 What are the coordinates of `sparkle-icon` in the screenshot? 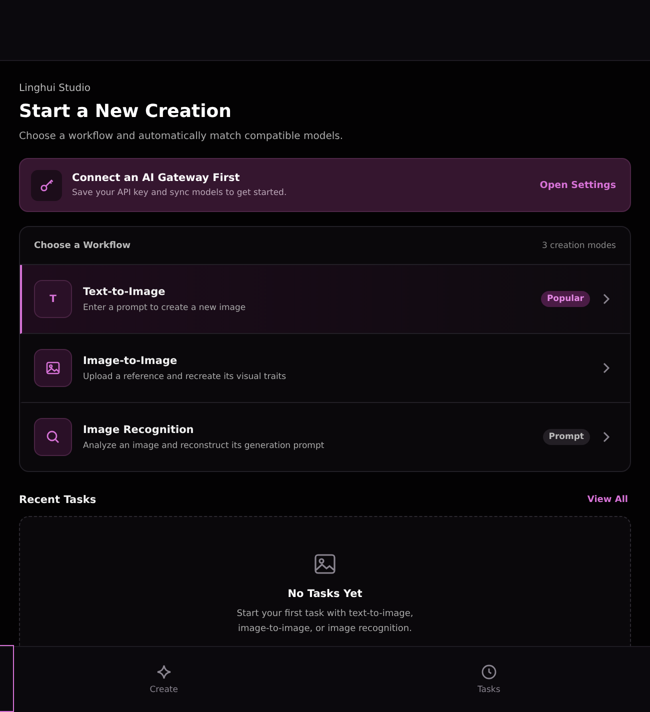 It's located at (164, 672).